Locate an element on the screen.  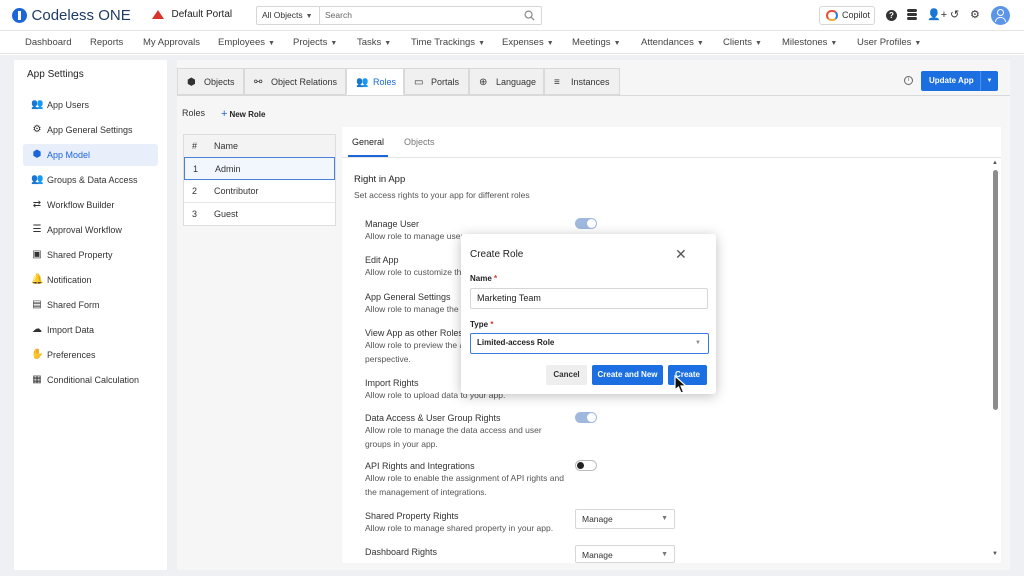
data-access-toggle is located at coordinates (586, 417).